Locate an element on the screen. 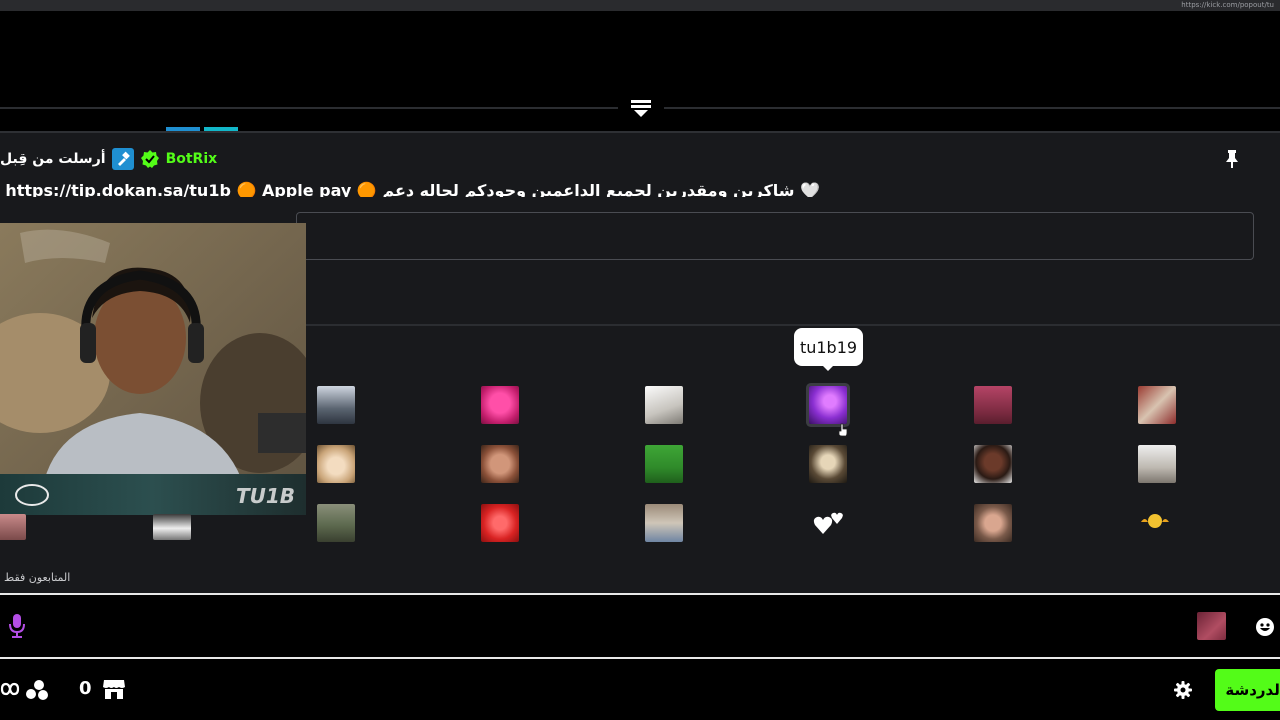 The height and width of the screenshot is (720, 1280). mic-icon is located at coordinates (17, 626).